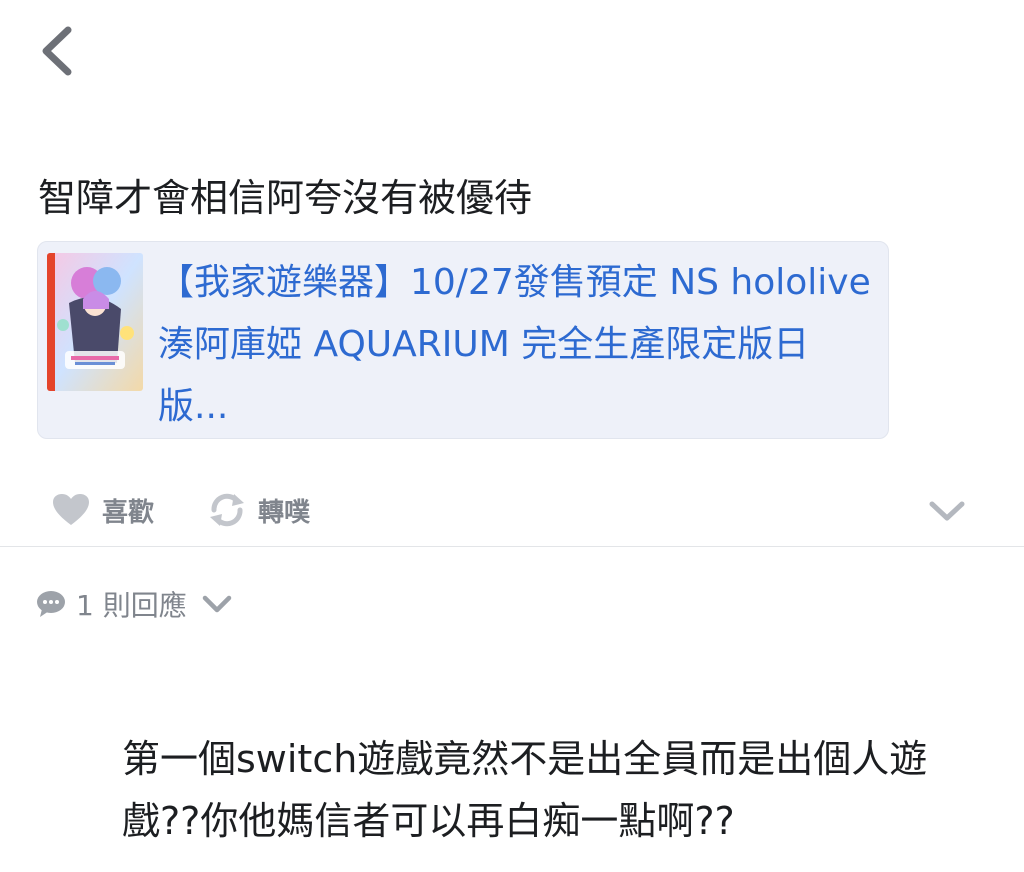  What do you see at coordinates (227, 510) in the screenshot?
I see `repost-icon` at bounding box center [227, 510].